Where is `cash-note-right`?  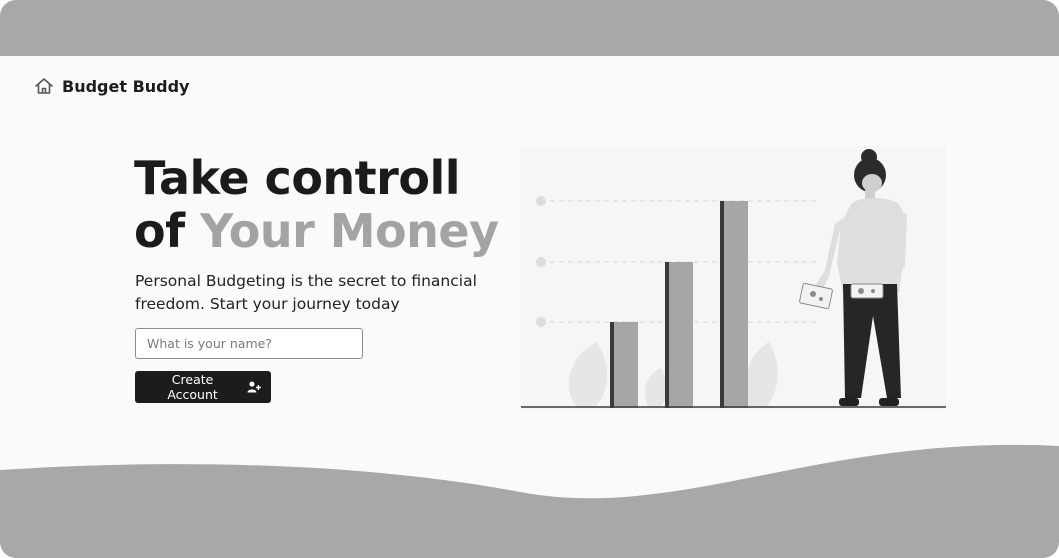
cash-note-right is located at coordinates (867, 291).